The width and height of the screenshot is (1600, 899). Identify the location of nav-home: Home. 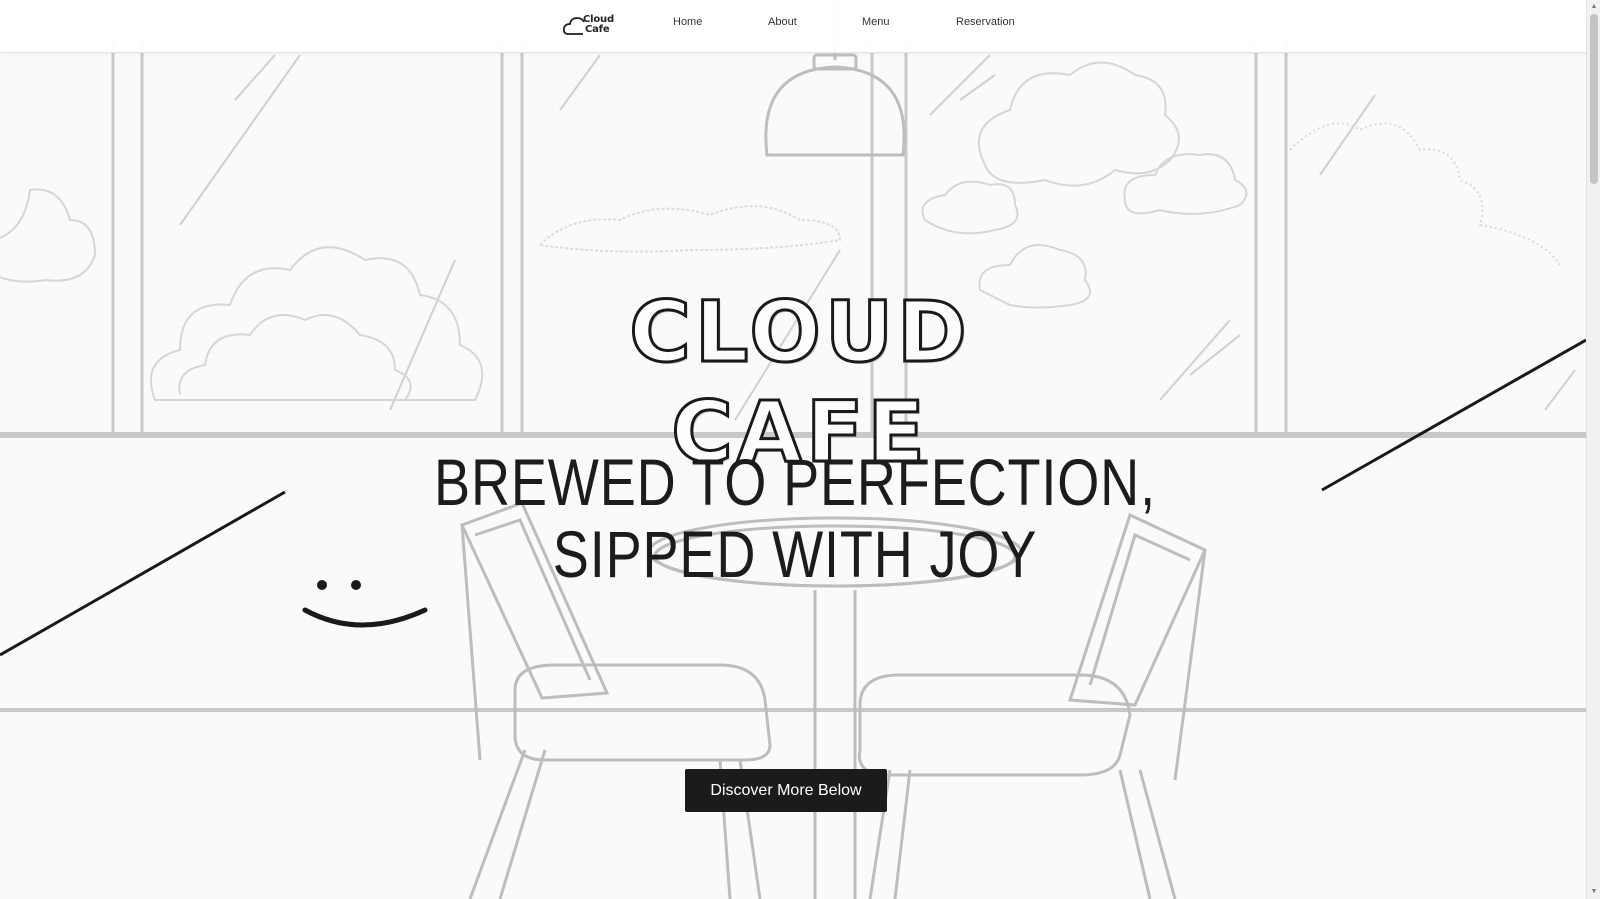
(687, 22).